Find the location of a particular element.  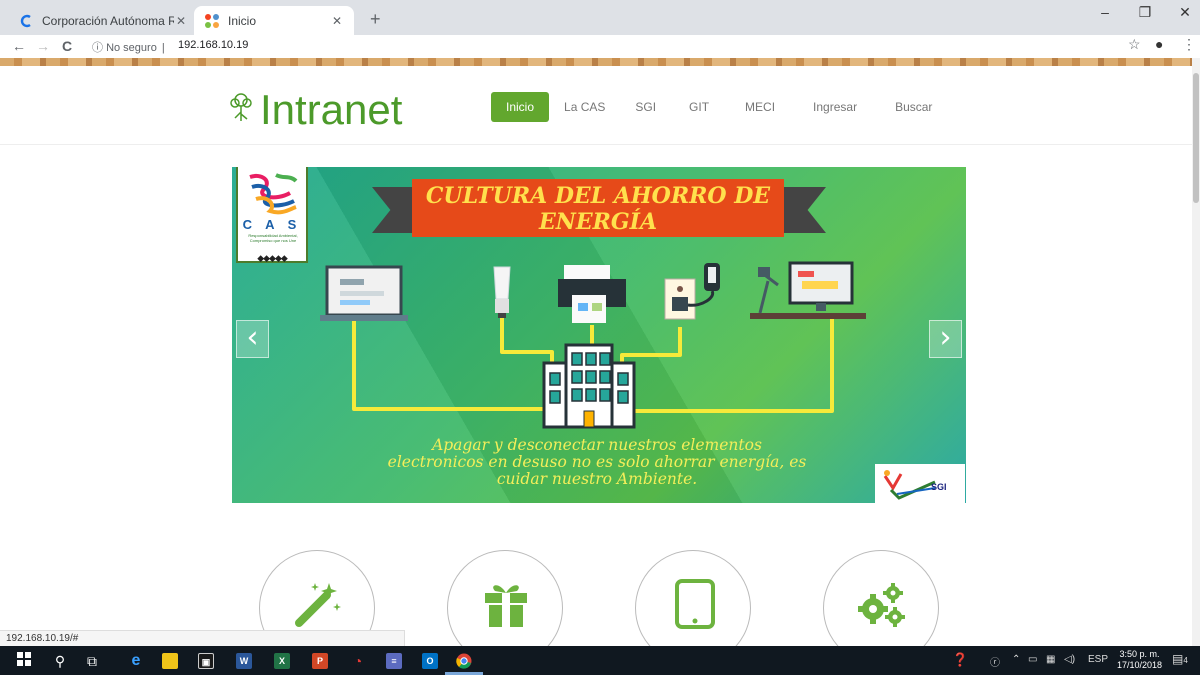

security-indicator: ⓘ No seguro | is located at coordinates (128, 47).